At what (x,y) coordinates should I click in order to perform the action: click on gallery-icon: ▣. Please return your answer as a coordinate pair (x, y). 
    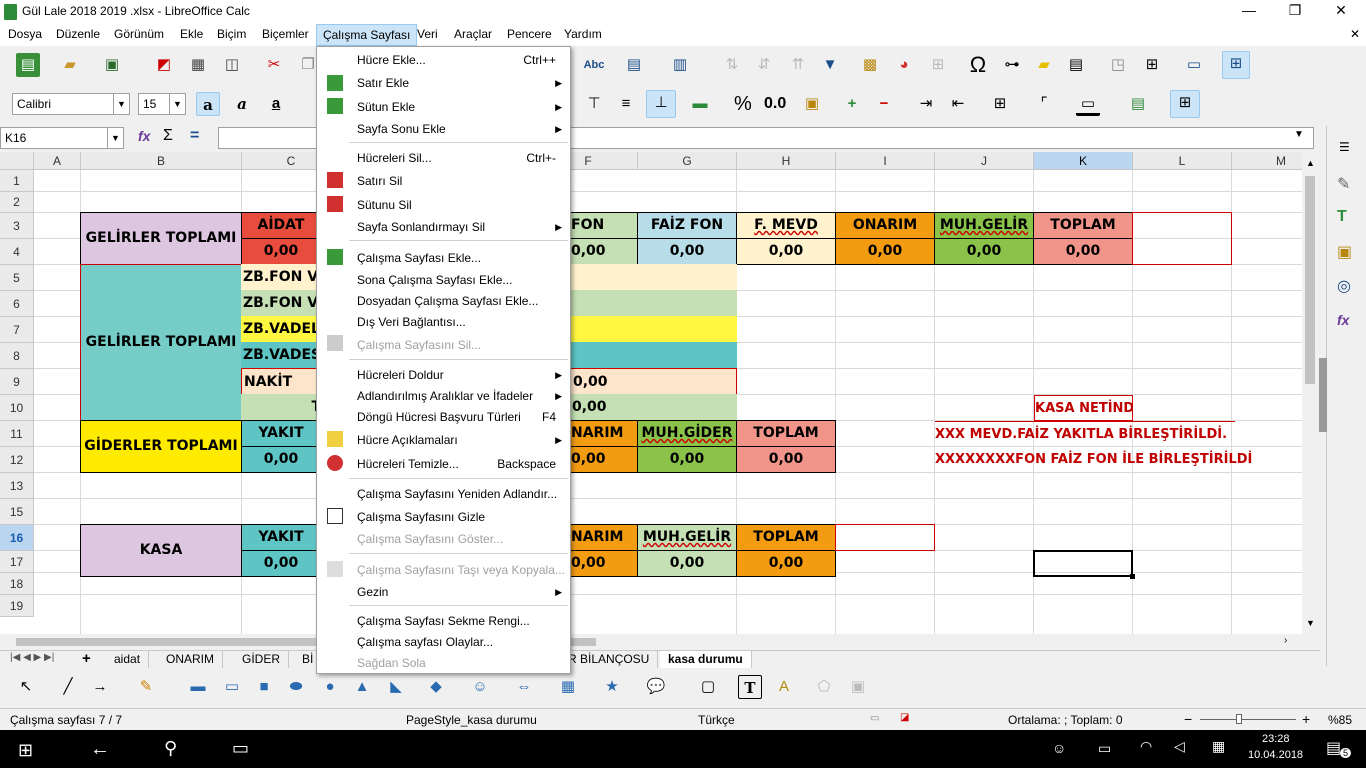
    Looking at the image, I should click on (1344, 252).